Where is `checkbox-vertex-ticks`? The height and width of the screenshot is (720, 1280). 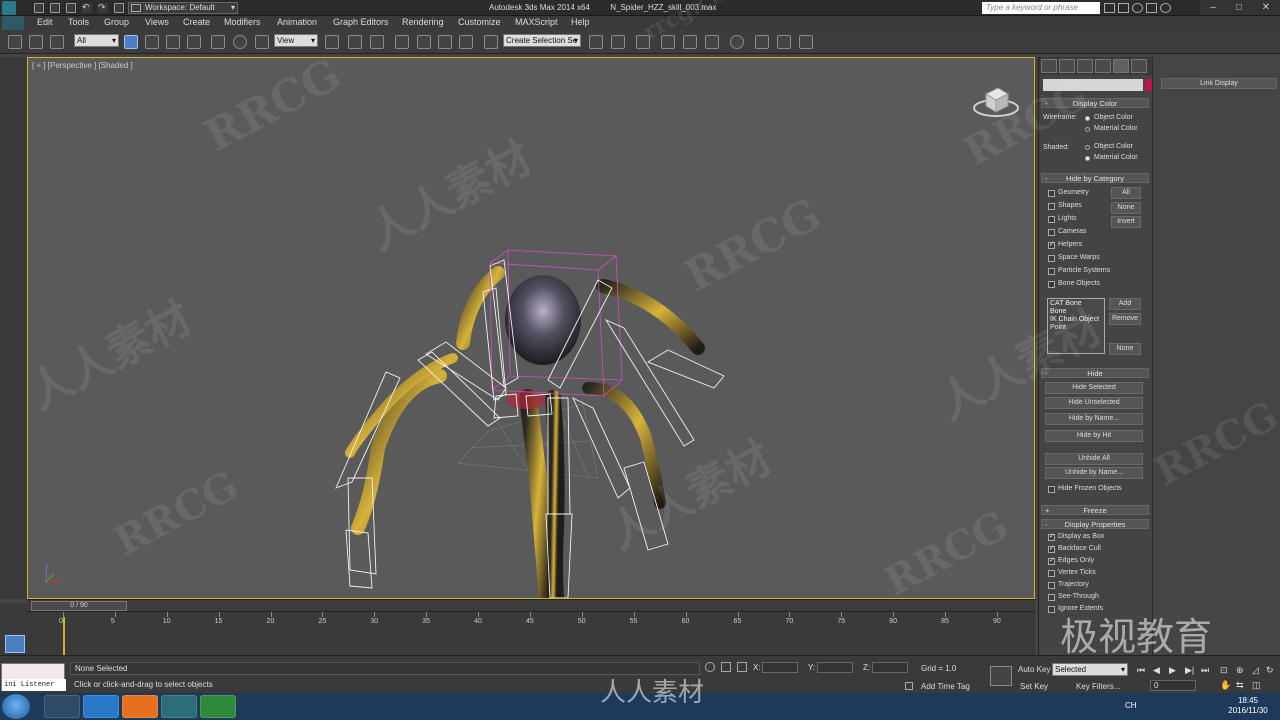
checkbox-vertex-ticks is located at coordinates (1051, 573).